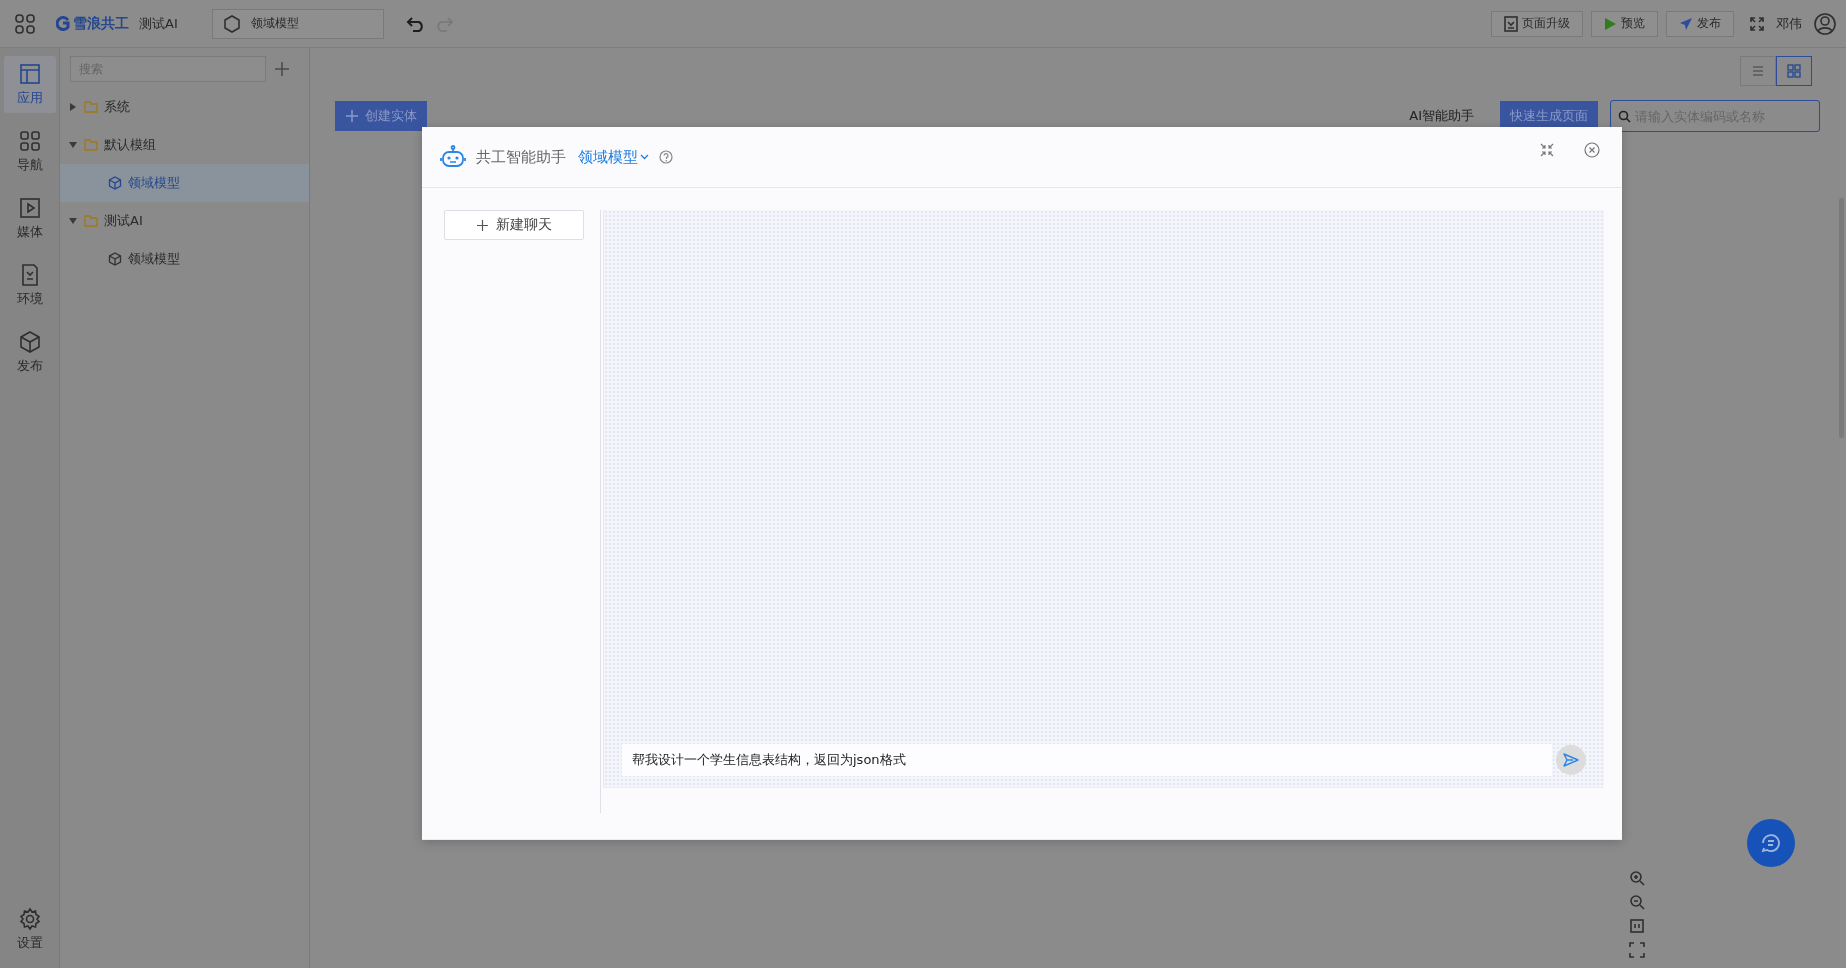 The width and height of the screenshot is (1846, 968). I want to click on logo-icon, so click(63, 23).